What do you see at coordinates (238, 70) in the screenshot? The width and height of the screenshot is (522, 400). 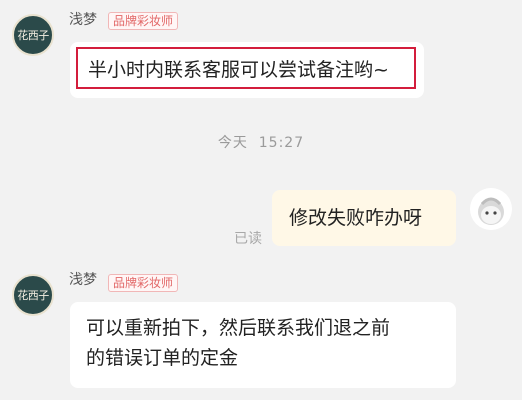 I see `message-text: 半小时内联系客服可以尝试备注哟~` at bounding box center [238, 70].